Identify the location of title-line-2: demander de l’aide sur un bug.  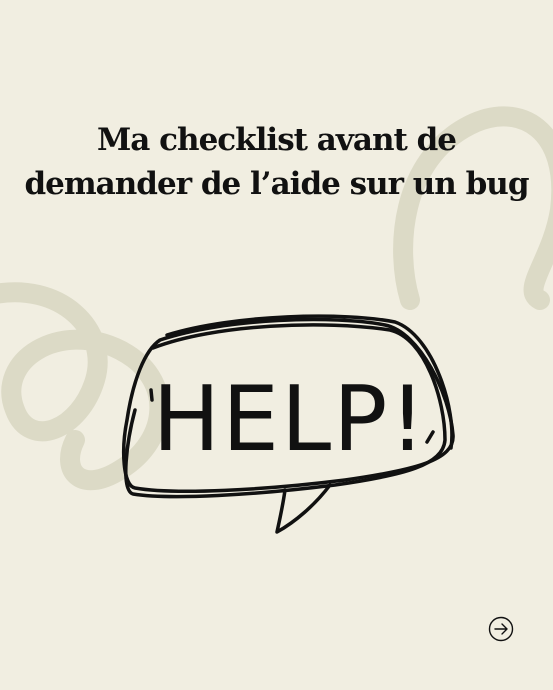
(276, 184).